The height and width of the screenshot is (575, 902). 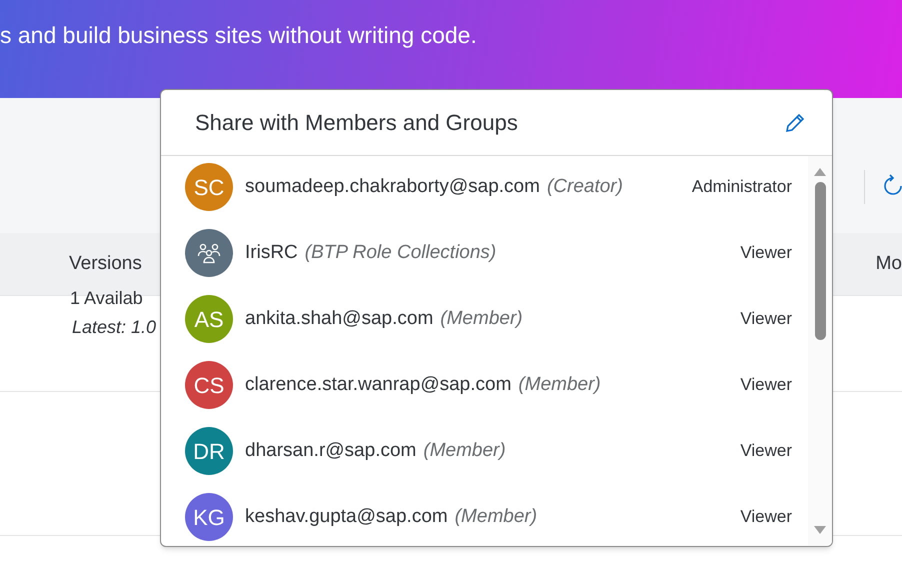 I want to click on scroll-down-icon, so click(x=820, y=530).